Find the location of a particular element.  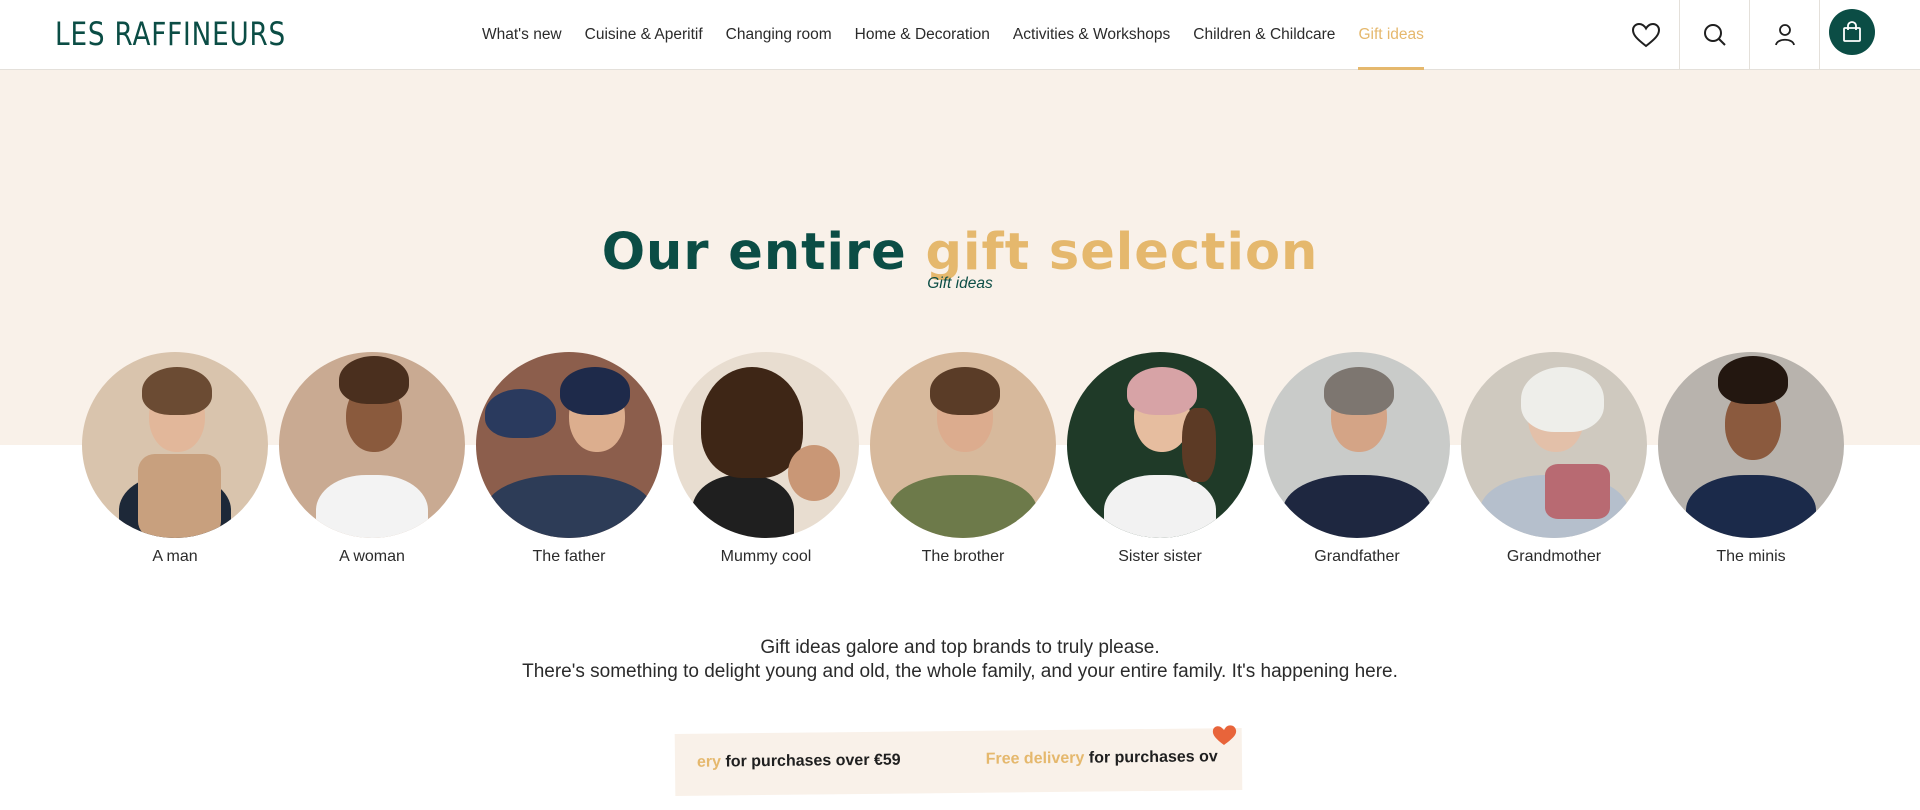

banner-text: for purchases over €59 is located at coordinates (810, 761).